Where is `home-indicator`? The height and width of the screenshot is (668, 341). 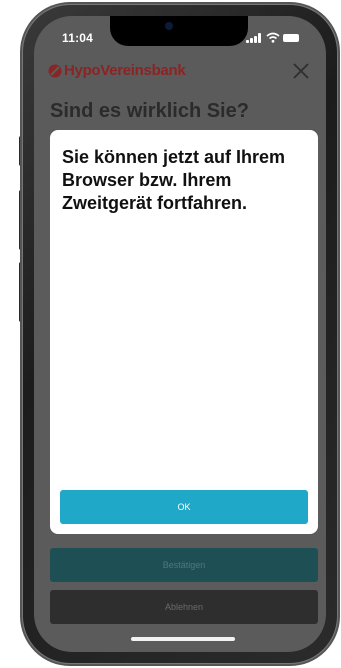
home-indicator is located at coordinates (183, 639).